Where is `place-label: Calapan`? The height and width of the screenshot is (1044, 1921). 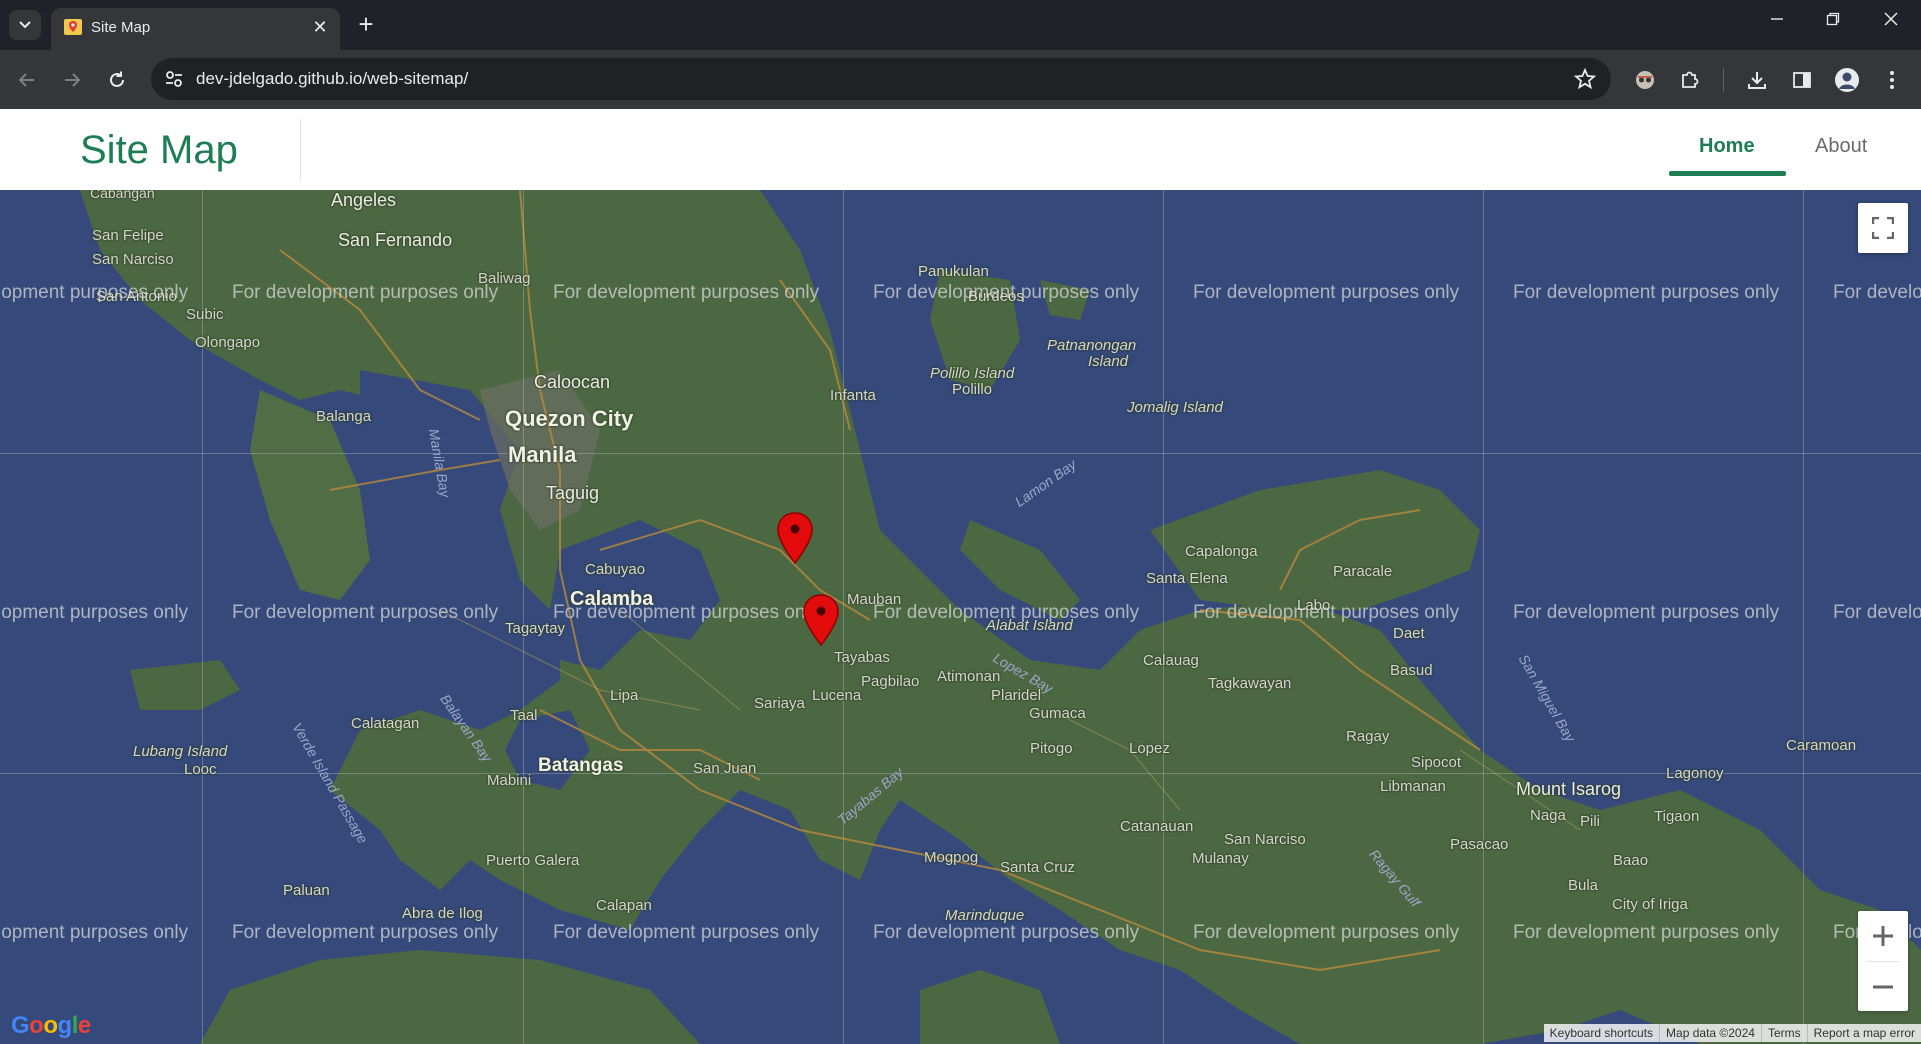 place-label: Calapan is located at coordinates (624, 905).